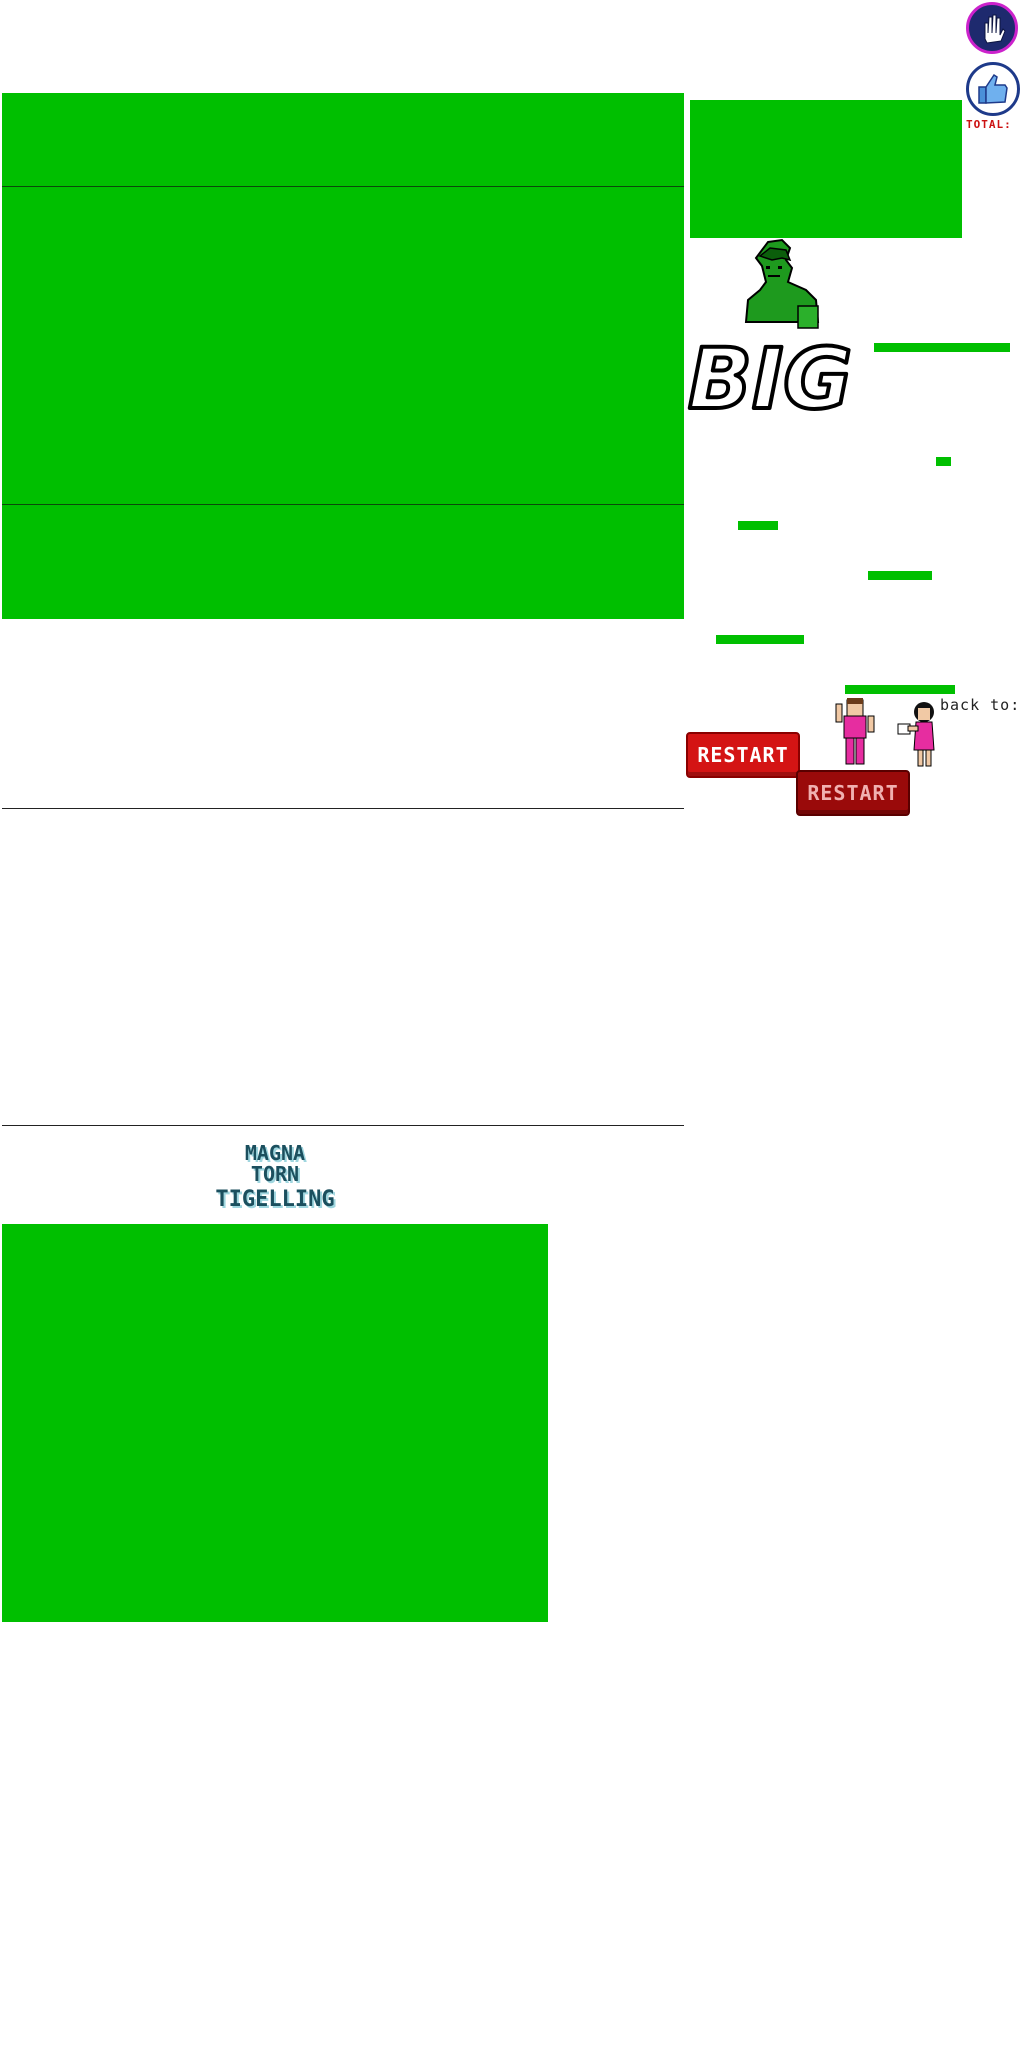 The image size is (1024, 2048). I want to click on woman-graphic, so click(916, 734).